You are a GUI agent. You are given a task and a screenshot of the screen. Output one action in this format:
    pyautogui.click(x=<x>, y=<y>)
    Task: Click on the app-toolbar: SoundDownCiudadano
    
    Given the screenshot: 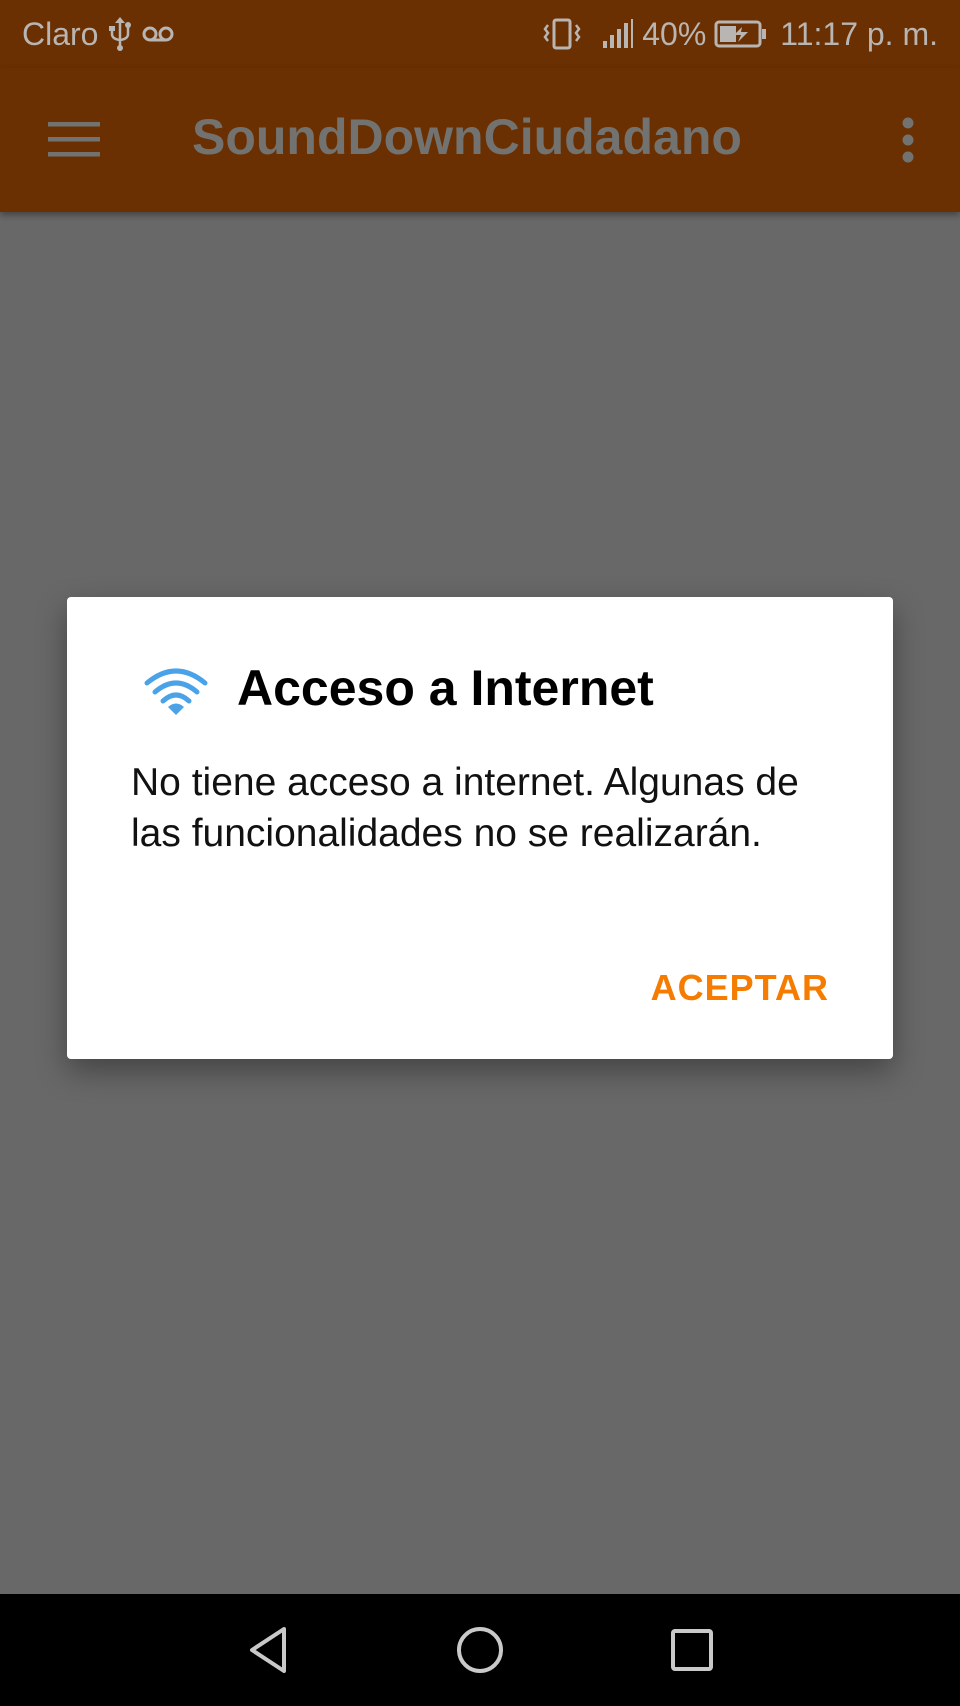 What is the action you would take?
    pyautogui.click(x=480, y=140)
    